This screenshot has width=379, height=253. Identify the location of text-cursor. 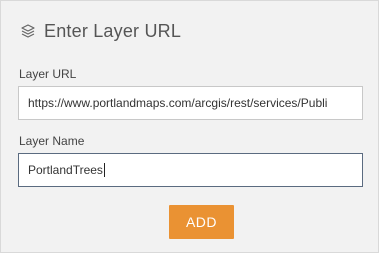
(104, 170).